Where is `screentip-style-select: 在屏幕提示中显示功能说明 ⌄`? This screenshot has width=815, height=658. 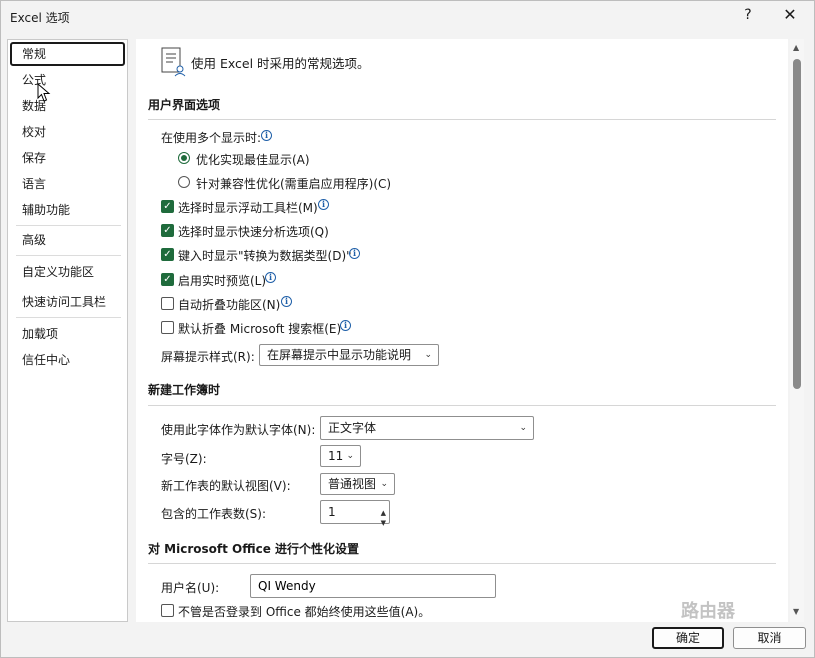
screentip-style-select: 在屏幕提示中显示功能说明 ⌄ is located at coordinates (349, 355).